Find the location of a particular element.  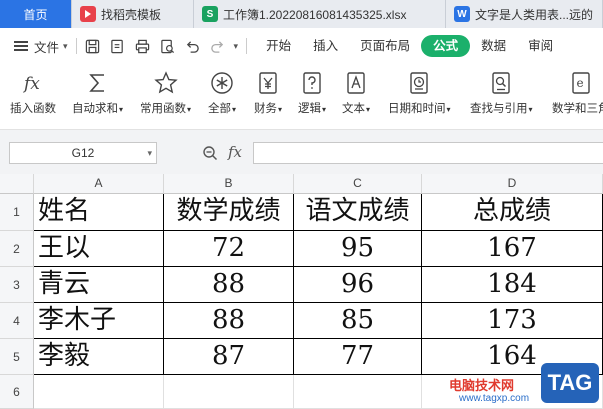

undo-icon is located at coordinates (193, 46).